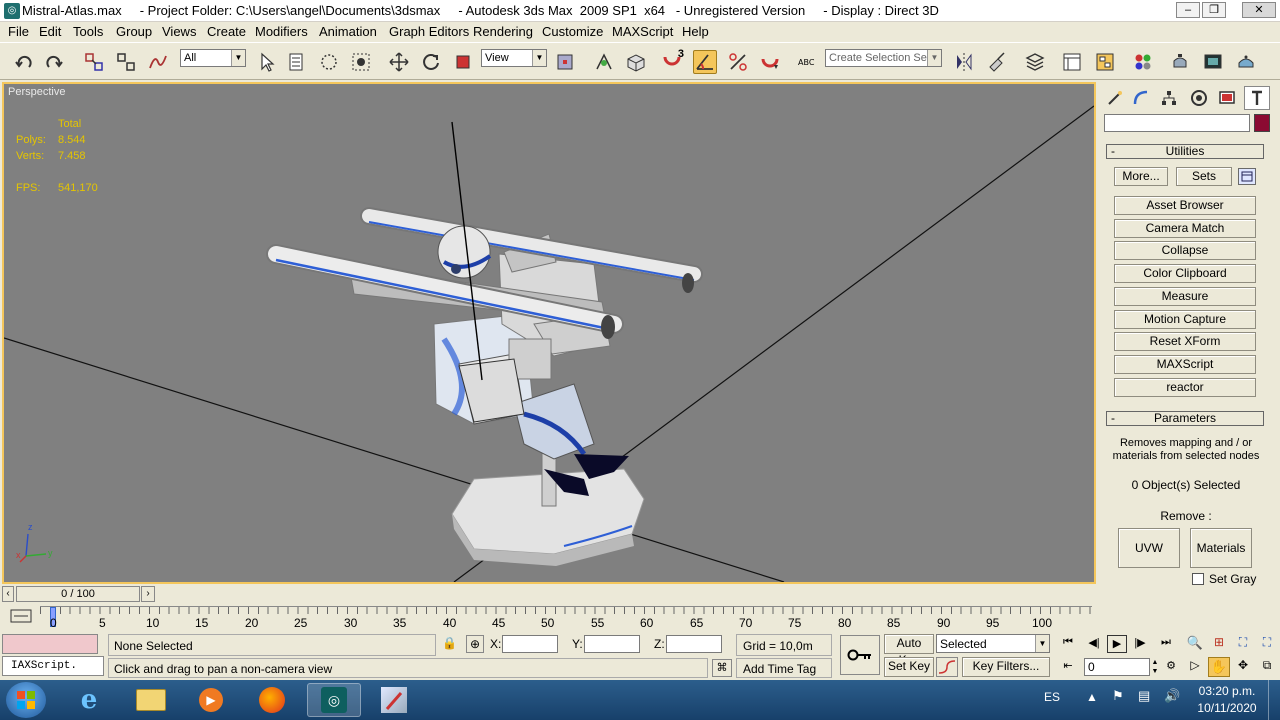 The image size is (1280, 720). Describe the element at coordinates (54, 62) in the screenshot. I see `redo-icon` at that location.